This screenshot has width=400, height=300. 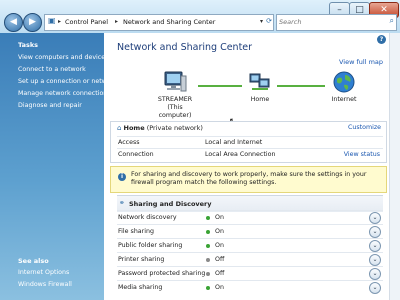 I want to click on sharing-label: Password protected sharing, so click(x=162, y=273).